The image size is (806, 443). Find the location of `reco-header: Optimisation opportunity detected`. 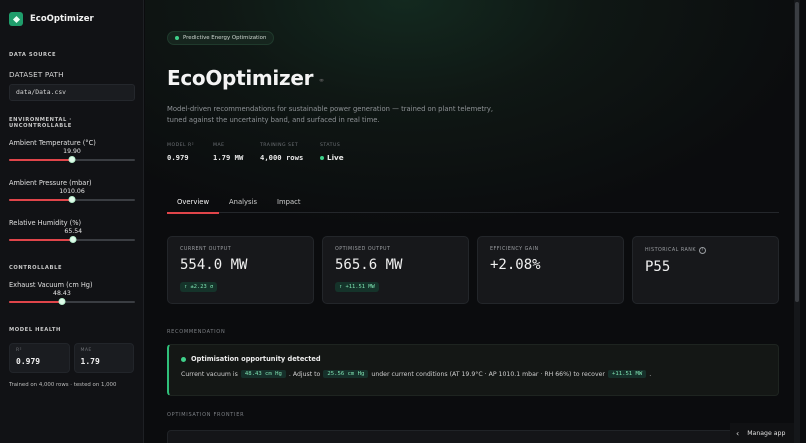

reco-header: Optimisation opportunity detected is located at coordinates (473, 359).